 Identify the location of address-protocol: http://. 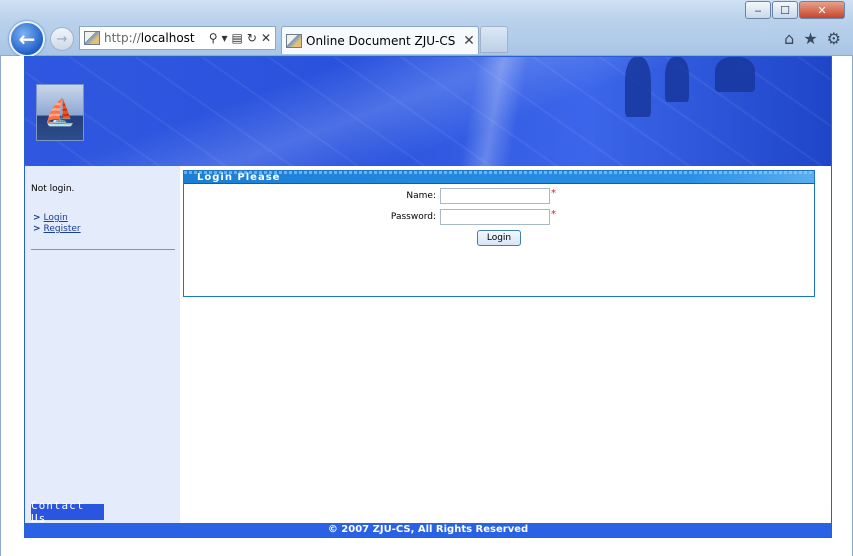
(122, 38).